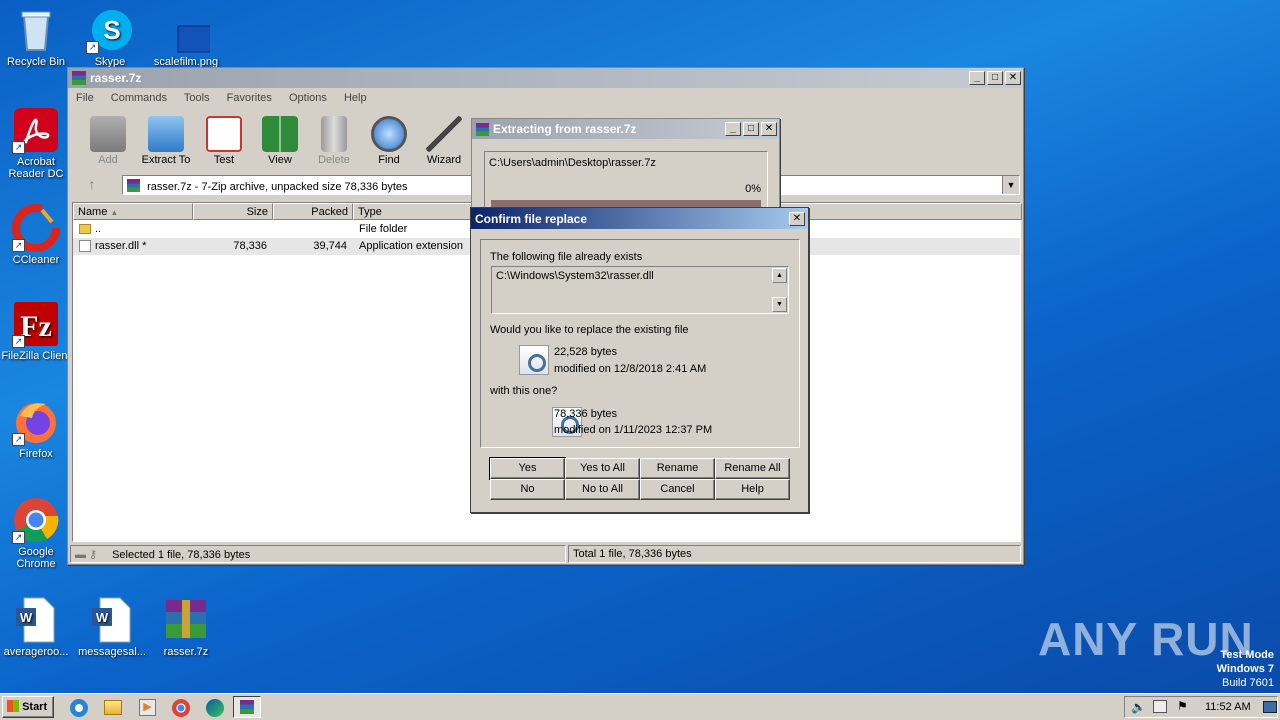 This screenshot has height=720, width=1280. What do you see at coordinates (334, 141) in the screenshot?
I see `toolbar-delete-button: Delete` at bounding box center [334, 141].